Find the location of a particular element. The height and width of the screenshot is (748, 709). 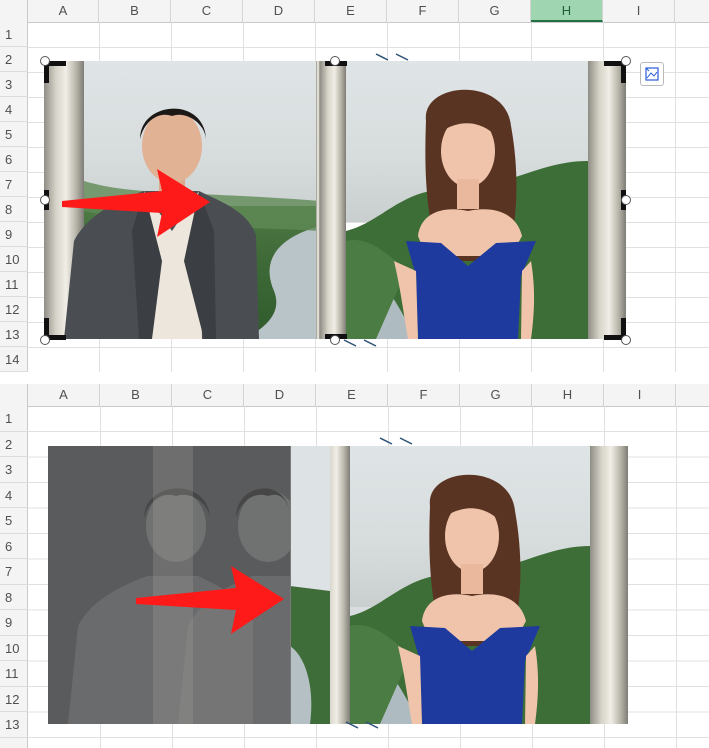

landscape-strip is located at coordinates (310, 585).